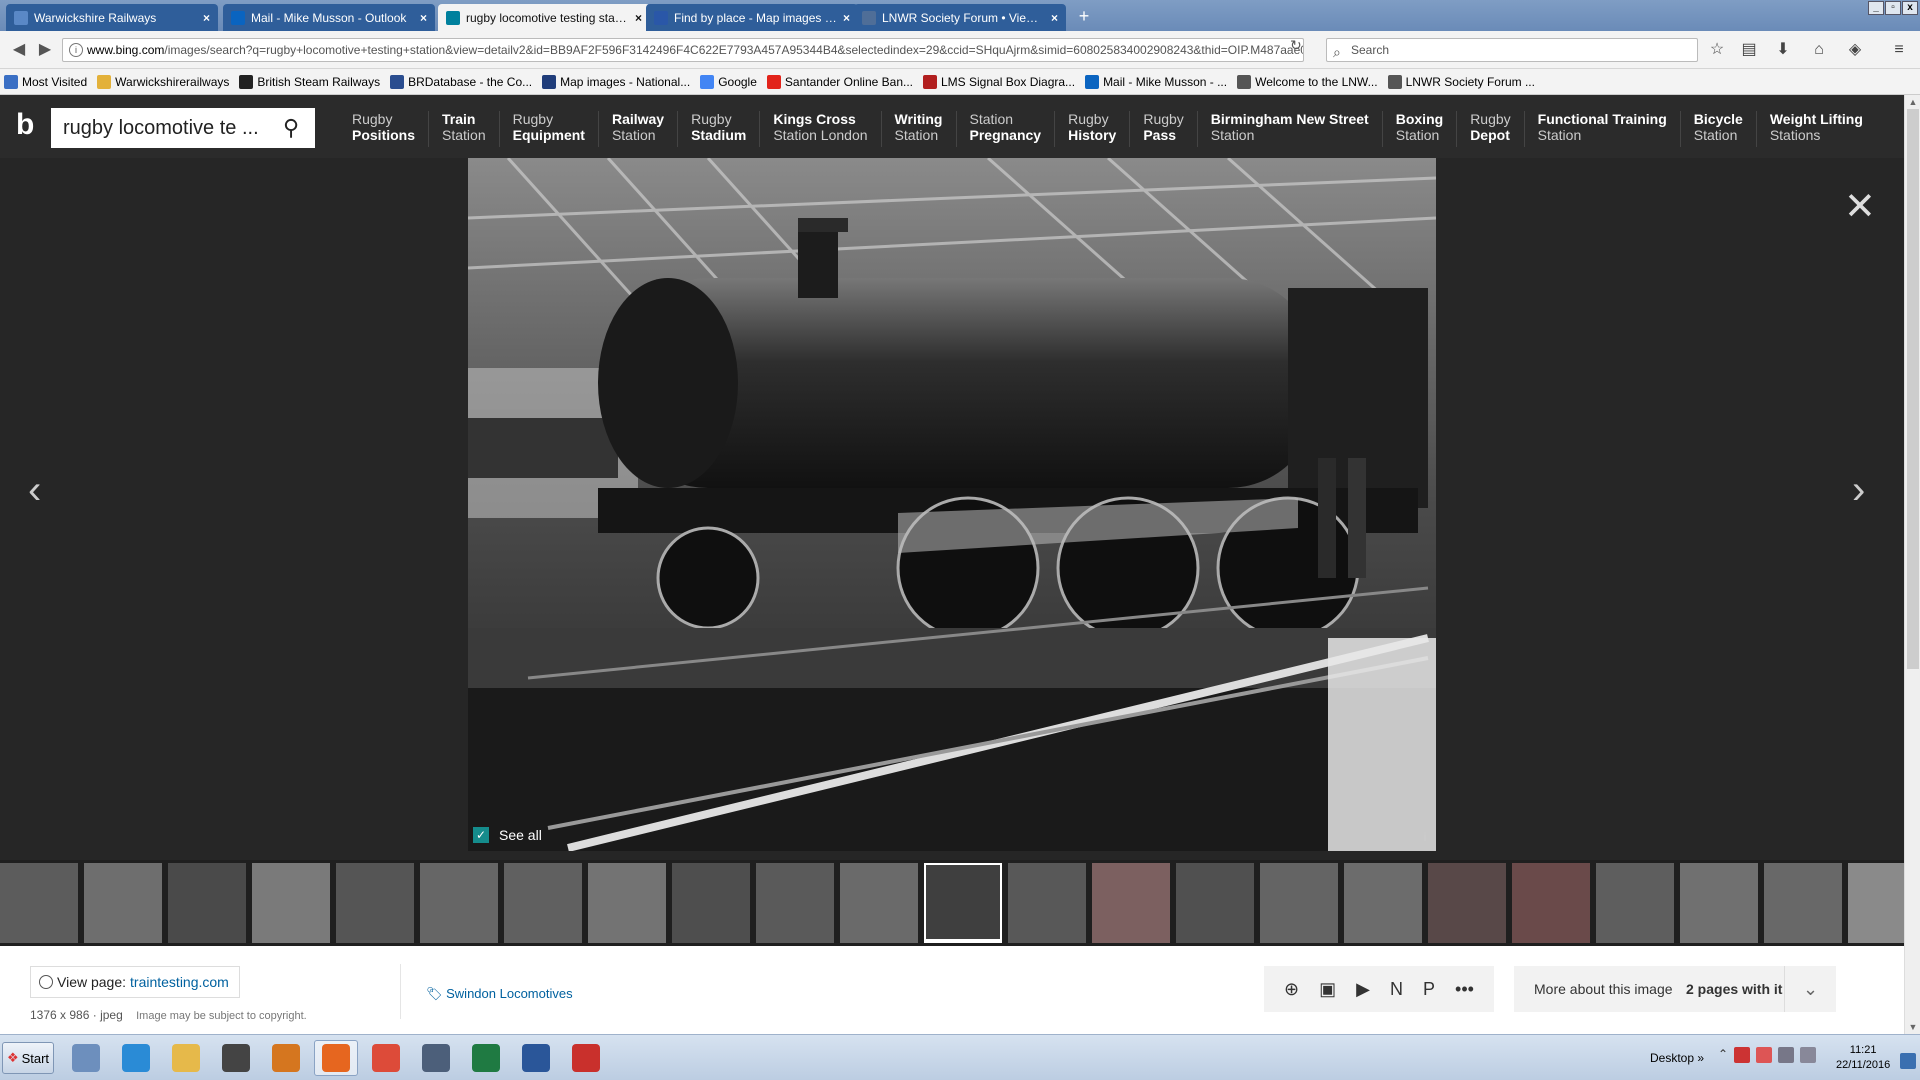 The image size is (1920, 1080). Describe the element at coordinates (1819, 51) in the screenshot. I see `home-icon: ⌂` at that location.